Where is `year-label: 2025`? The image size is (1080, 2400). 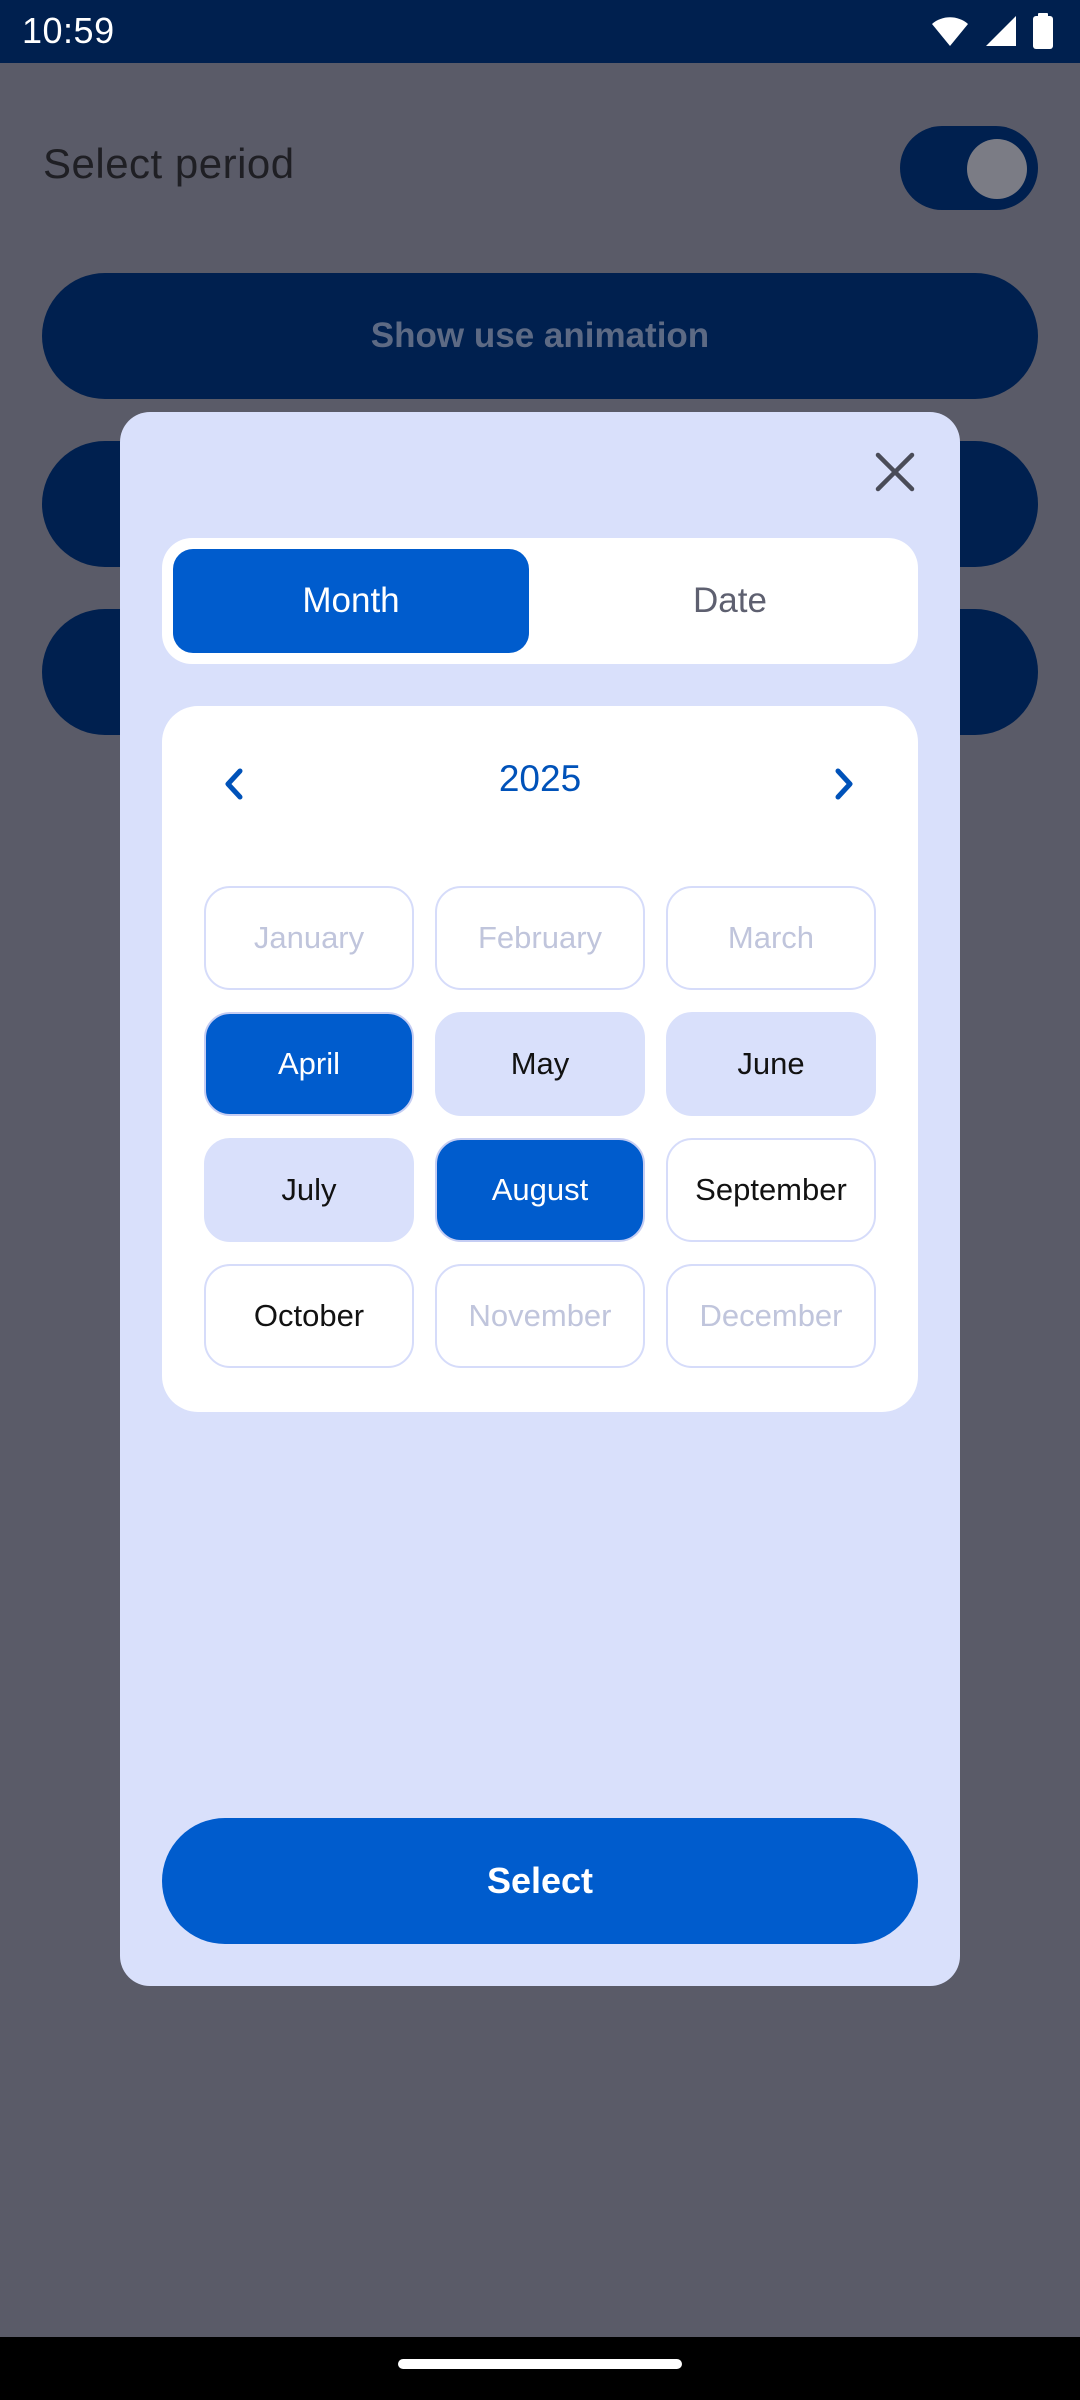
year-label: 2025 is located at coordinates (540, 778).